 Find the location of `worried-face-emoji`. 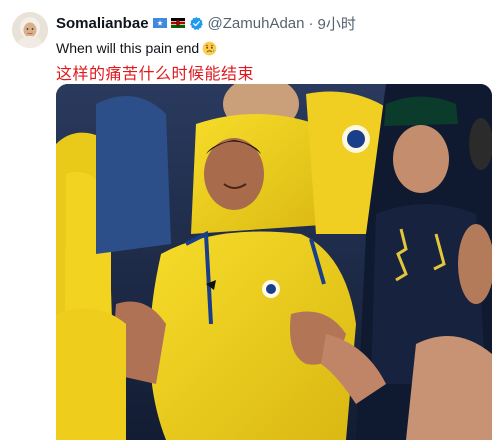

worried-face-emoji is located at coordinates (209, 48).